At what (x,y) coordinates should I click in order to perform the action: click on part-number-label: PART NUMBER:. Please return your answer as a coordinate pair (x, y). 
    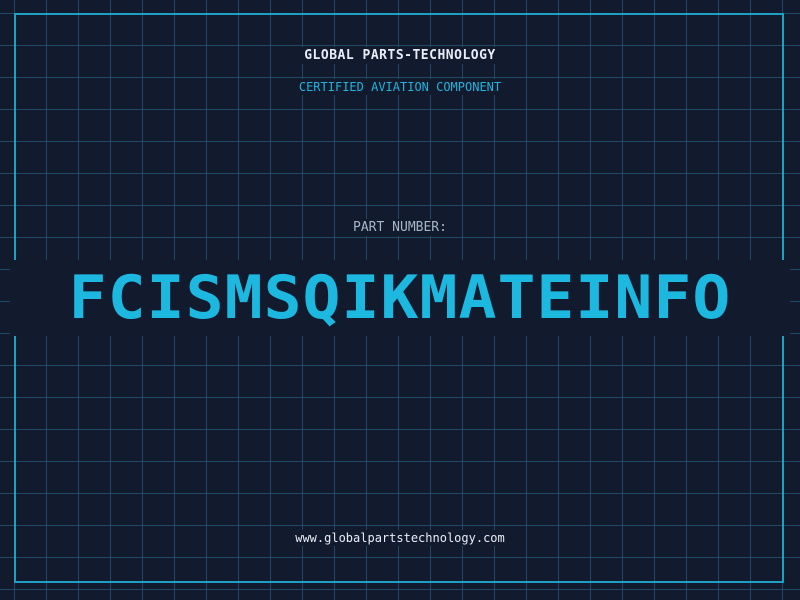
    Looking at the image, I should click on (400, 227).